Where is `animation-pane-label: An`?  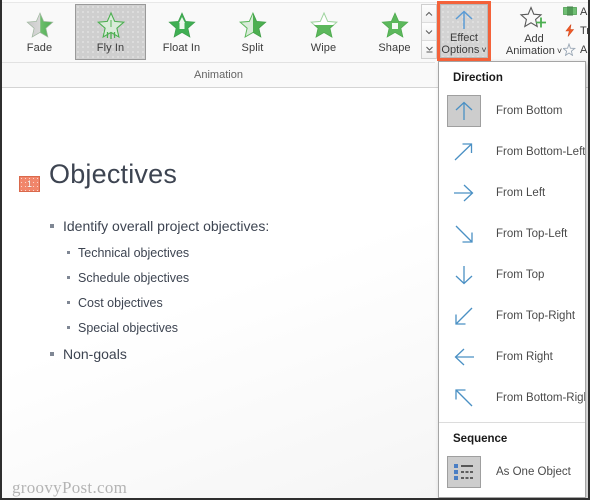 animation-pane-label: An is located at coordinates (584, 12).